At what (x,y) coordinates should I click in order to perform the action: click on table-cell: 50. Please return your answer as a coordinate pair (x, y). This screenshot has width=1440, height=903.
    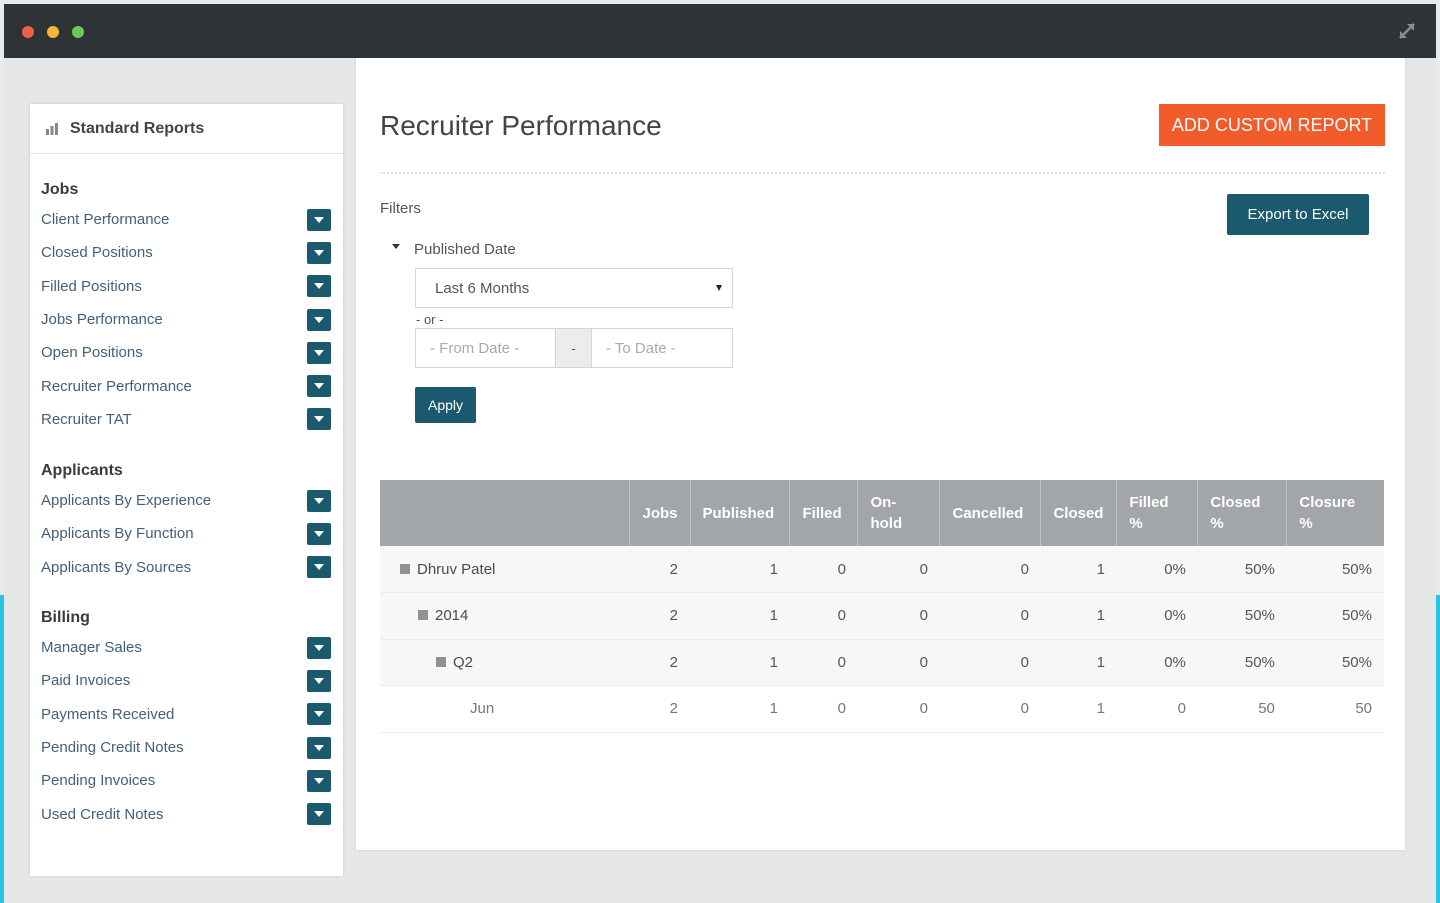
    Looking at the image, I should click on (1242, 709).